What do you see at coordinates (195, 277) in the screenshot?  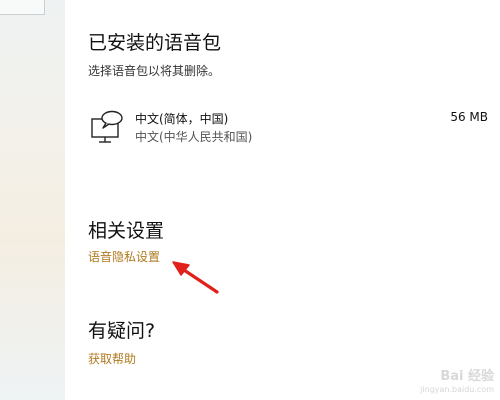 I see `annotation-arrow` at bounding box center [195, 277].